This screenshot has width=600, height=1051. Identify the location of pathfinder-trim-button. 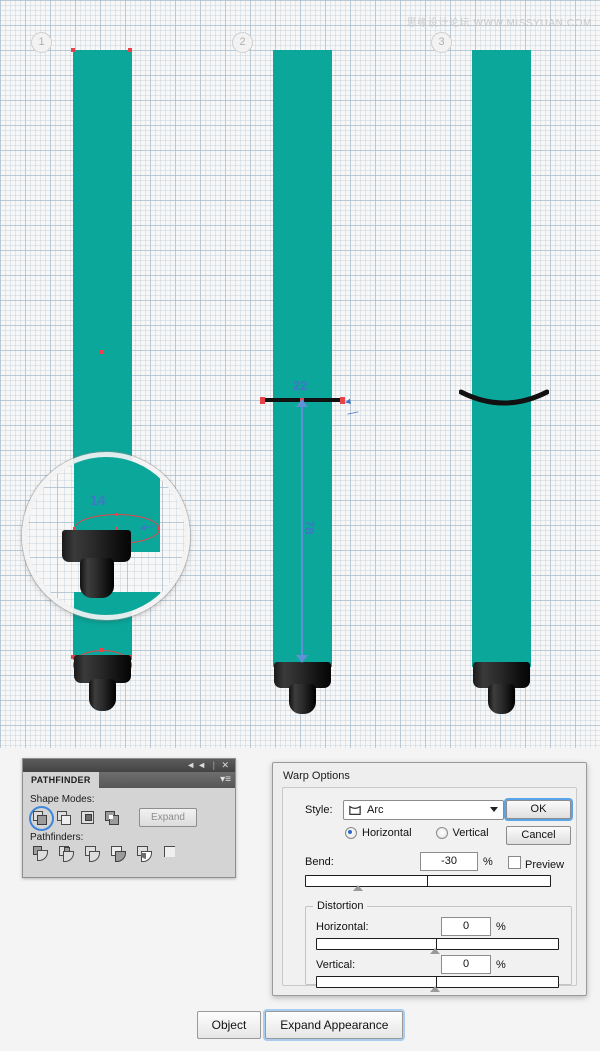
(66, 854).